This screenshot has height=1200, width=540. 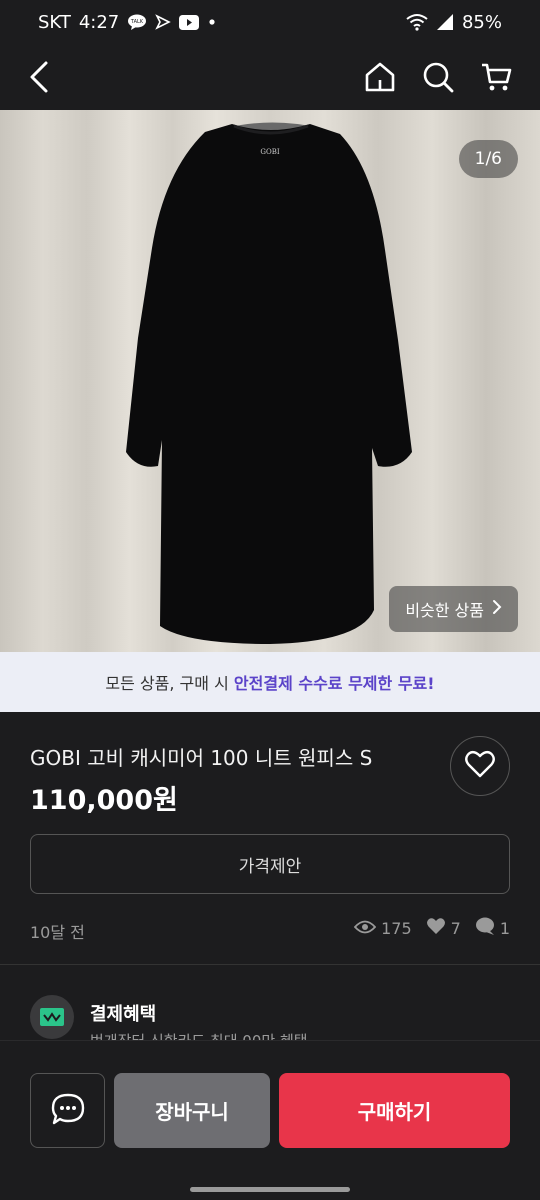 What do you see at coordinates (201, 758) in the screenshot?
I see `product-title: GOBI 고비 캐시미어 100 니트 원피스 S` at bounding box center [201, 758].